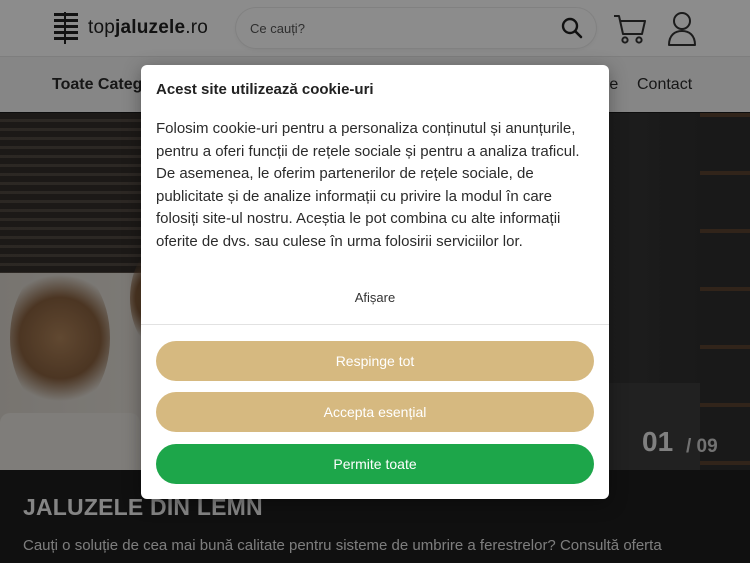  Describe the element at coordinates (265, 89) in the screenshot. I see `cookie-dialog-title: Acest site utilizează cookie-uri` at that location.